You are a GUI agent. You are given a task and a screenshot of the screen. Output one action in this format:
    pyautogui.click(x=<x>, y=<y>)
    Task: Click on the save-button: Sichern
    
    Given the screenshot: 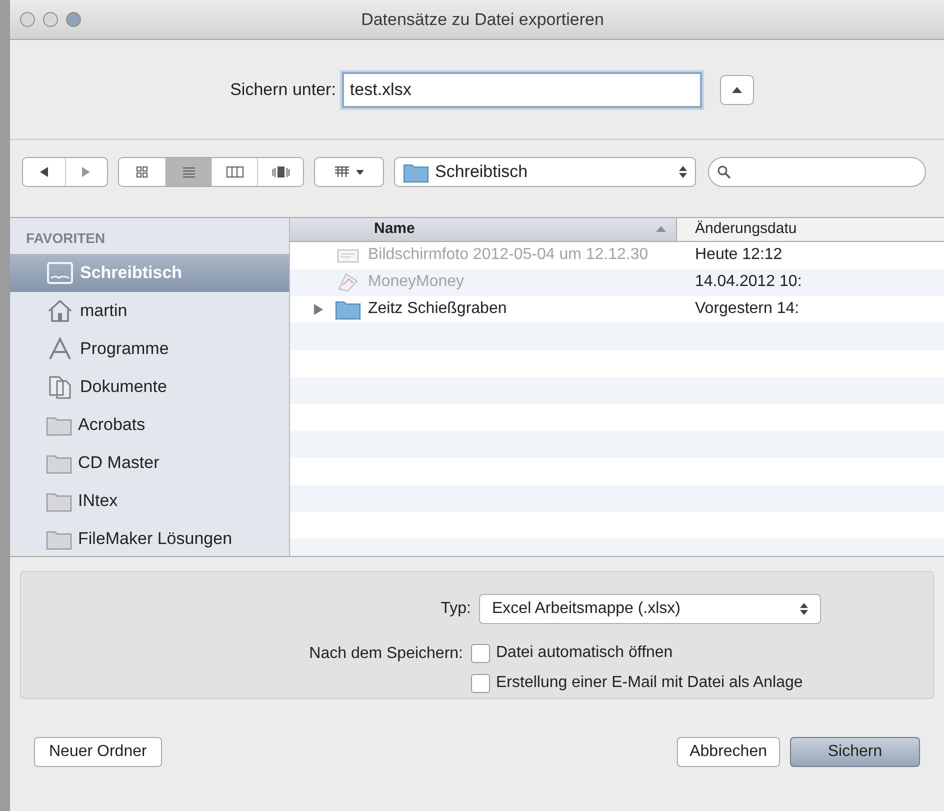 What is the action you would take?
    pyautogui.click(x=855, y=752)
    